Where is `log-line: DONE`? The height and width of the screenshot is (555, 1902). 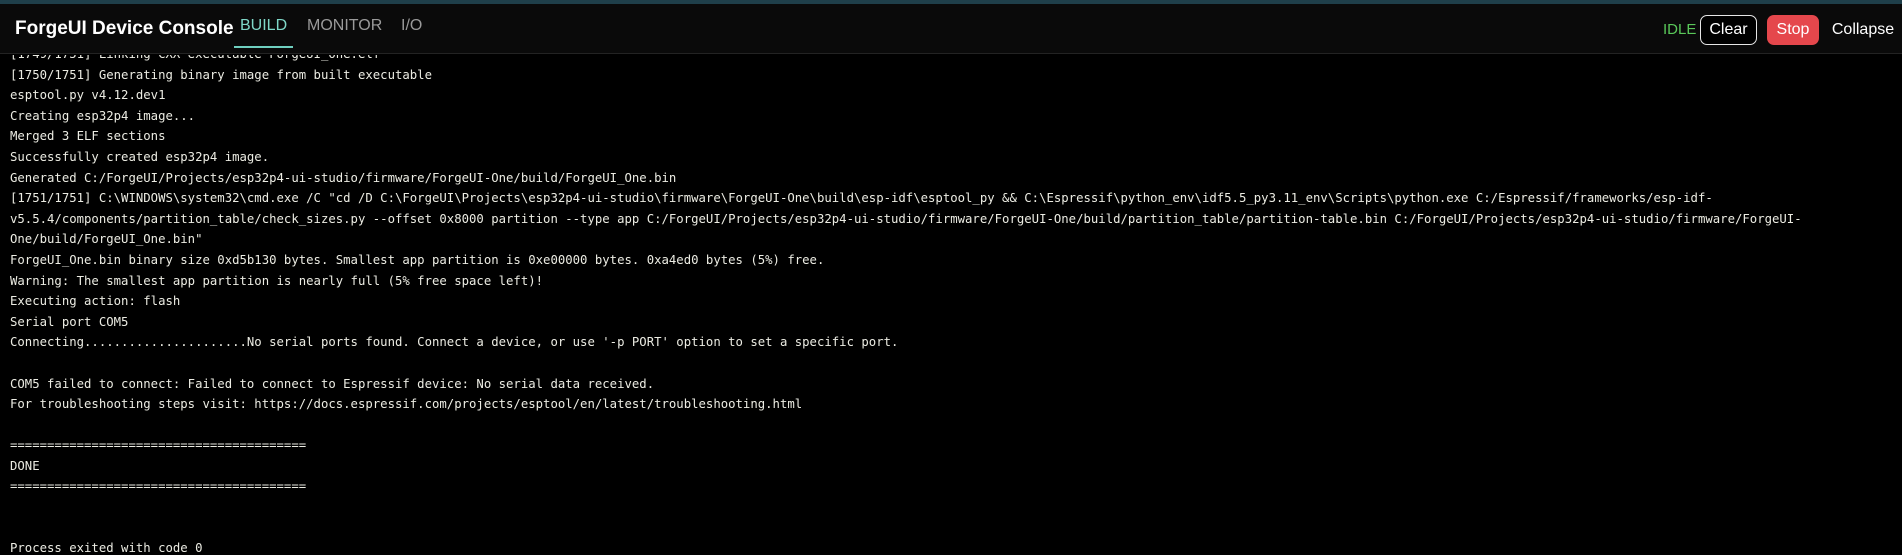
log-line: DONE is located at coordinates (25, 465).